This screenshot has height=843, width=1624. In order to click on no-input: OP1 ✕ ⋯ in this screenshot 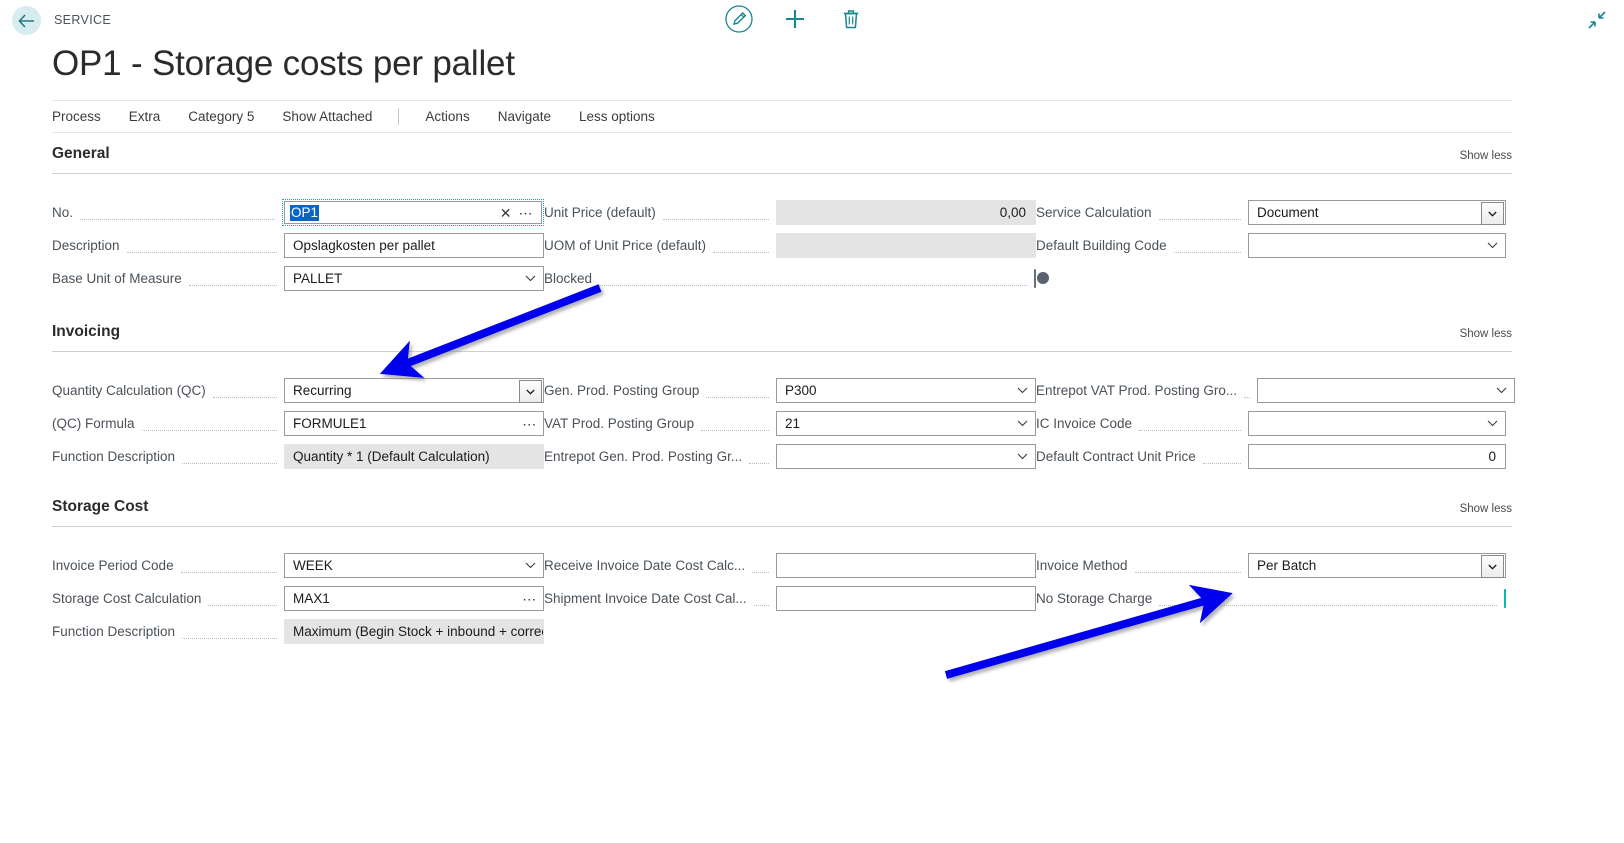, I will do `click(413, 212)`.